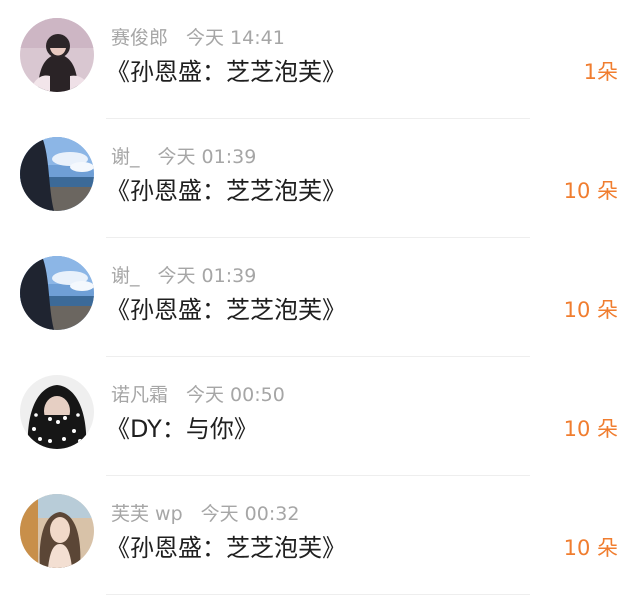  I want to click on item-meta: 赛俊郎 今天 14:41, so click(198, 38).